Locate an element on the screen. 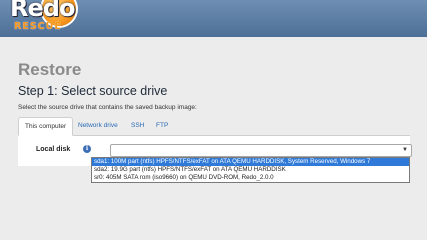 The width and height of the screenshot is (427, 240). tab-network-drive: Network drive is located at coordinates (98, 126).